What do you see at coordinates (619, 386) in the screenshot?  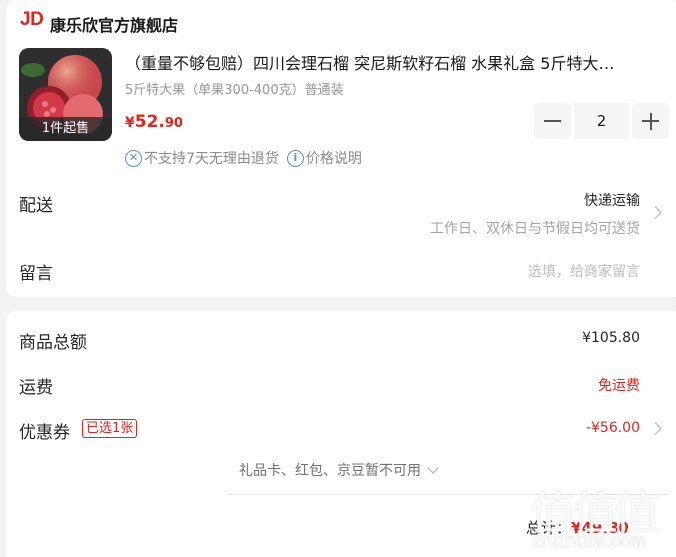 I see `shipping-value: 免运费` at bounding box center [619, 386].